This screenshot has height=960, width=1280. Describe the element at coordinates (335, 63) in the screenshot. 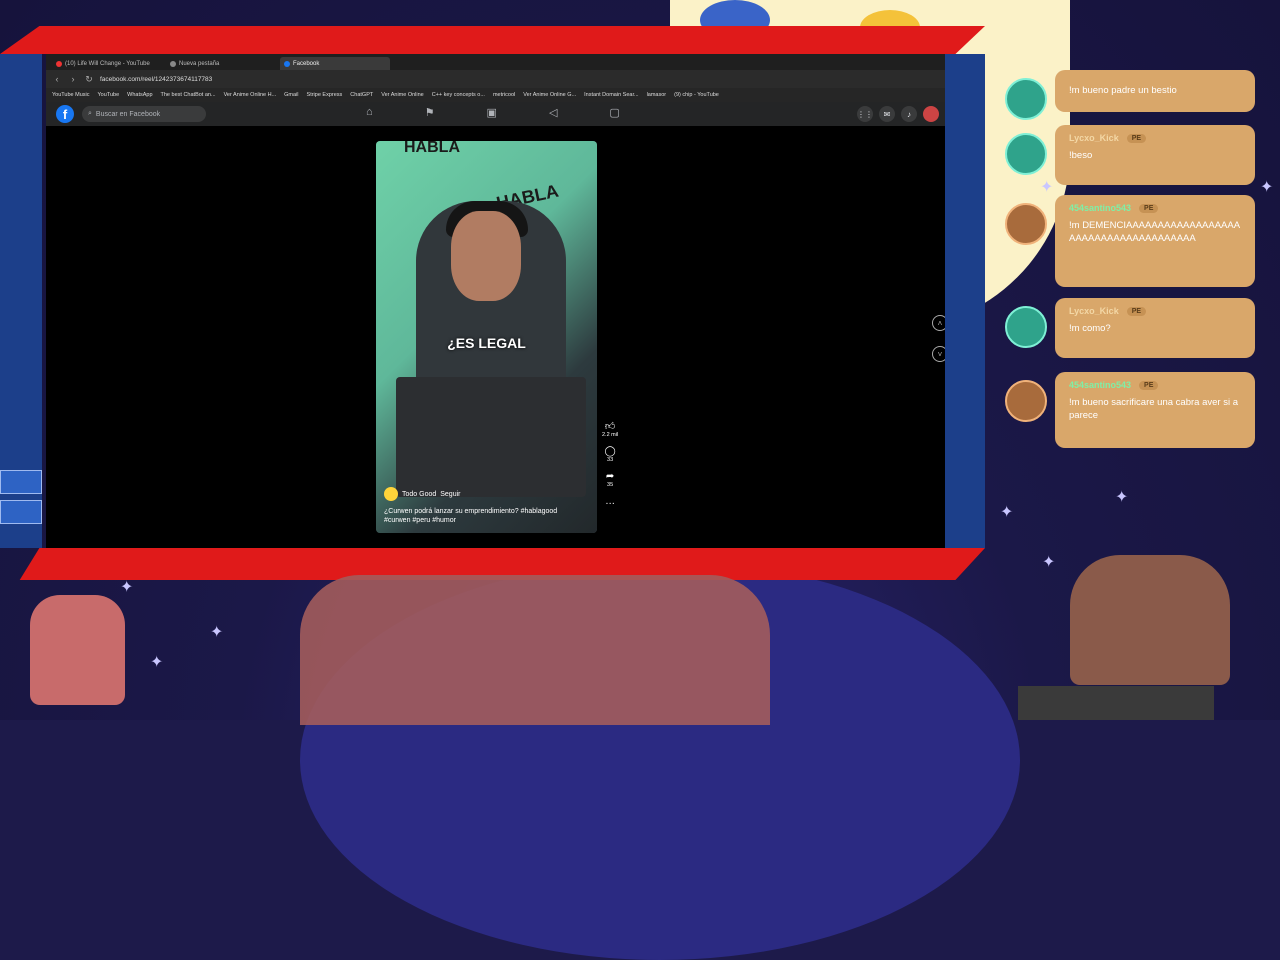

I see `tab-facebook: Facebook` at that location.